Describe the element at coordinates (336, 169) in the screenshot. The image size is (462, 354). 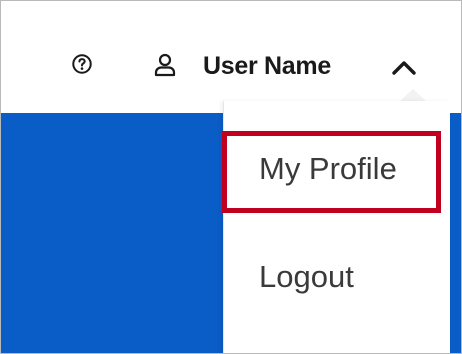
I see `menu-item-my-profile: My Profile` at that location.